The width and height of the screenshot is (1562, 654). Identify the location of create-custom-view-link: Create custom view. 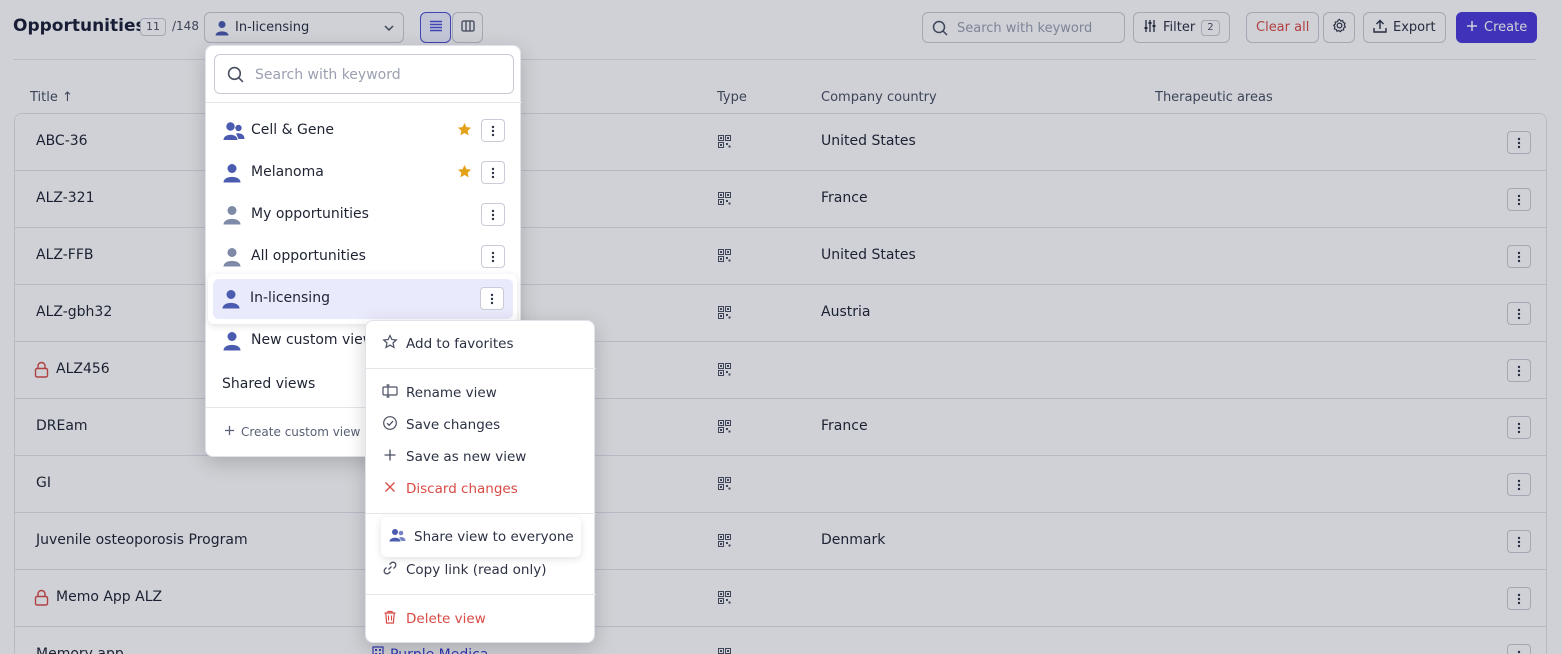
(292, 432).